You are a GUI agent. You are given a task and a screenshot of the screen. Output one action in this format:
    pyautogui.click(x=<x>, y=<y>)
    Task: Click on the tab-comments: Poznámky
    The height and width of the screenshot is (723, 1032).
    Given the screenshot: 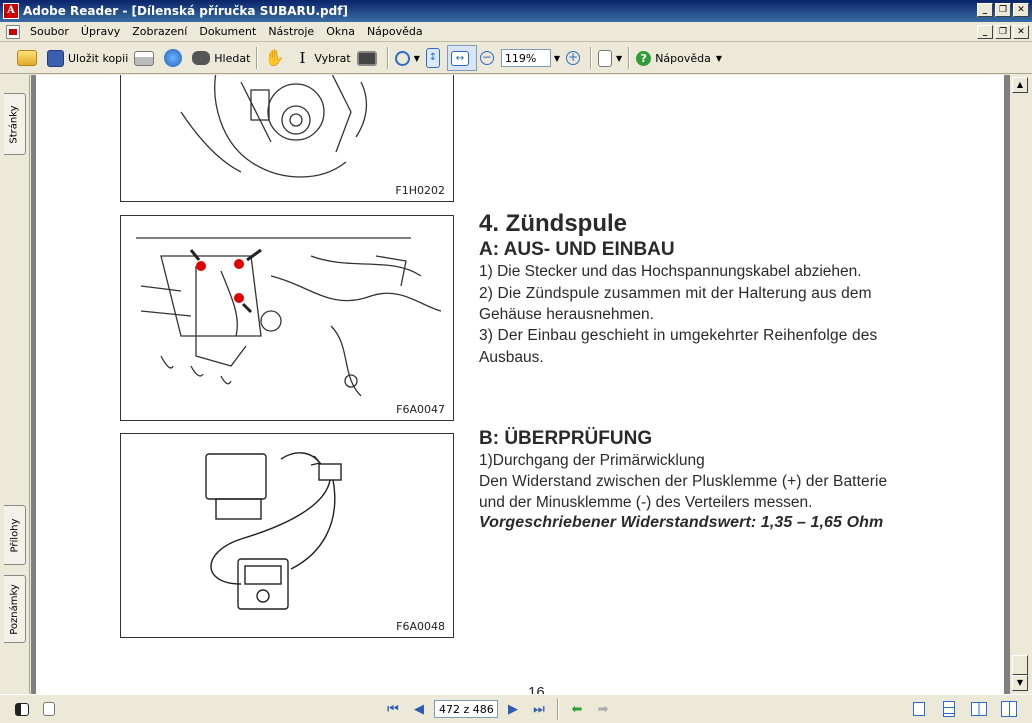 What is the action you would take?
    pyautogui.click(x=15, y=609)
    